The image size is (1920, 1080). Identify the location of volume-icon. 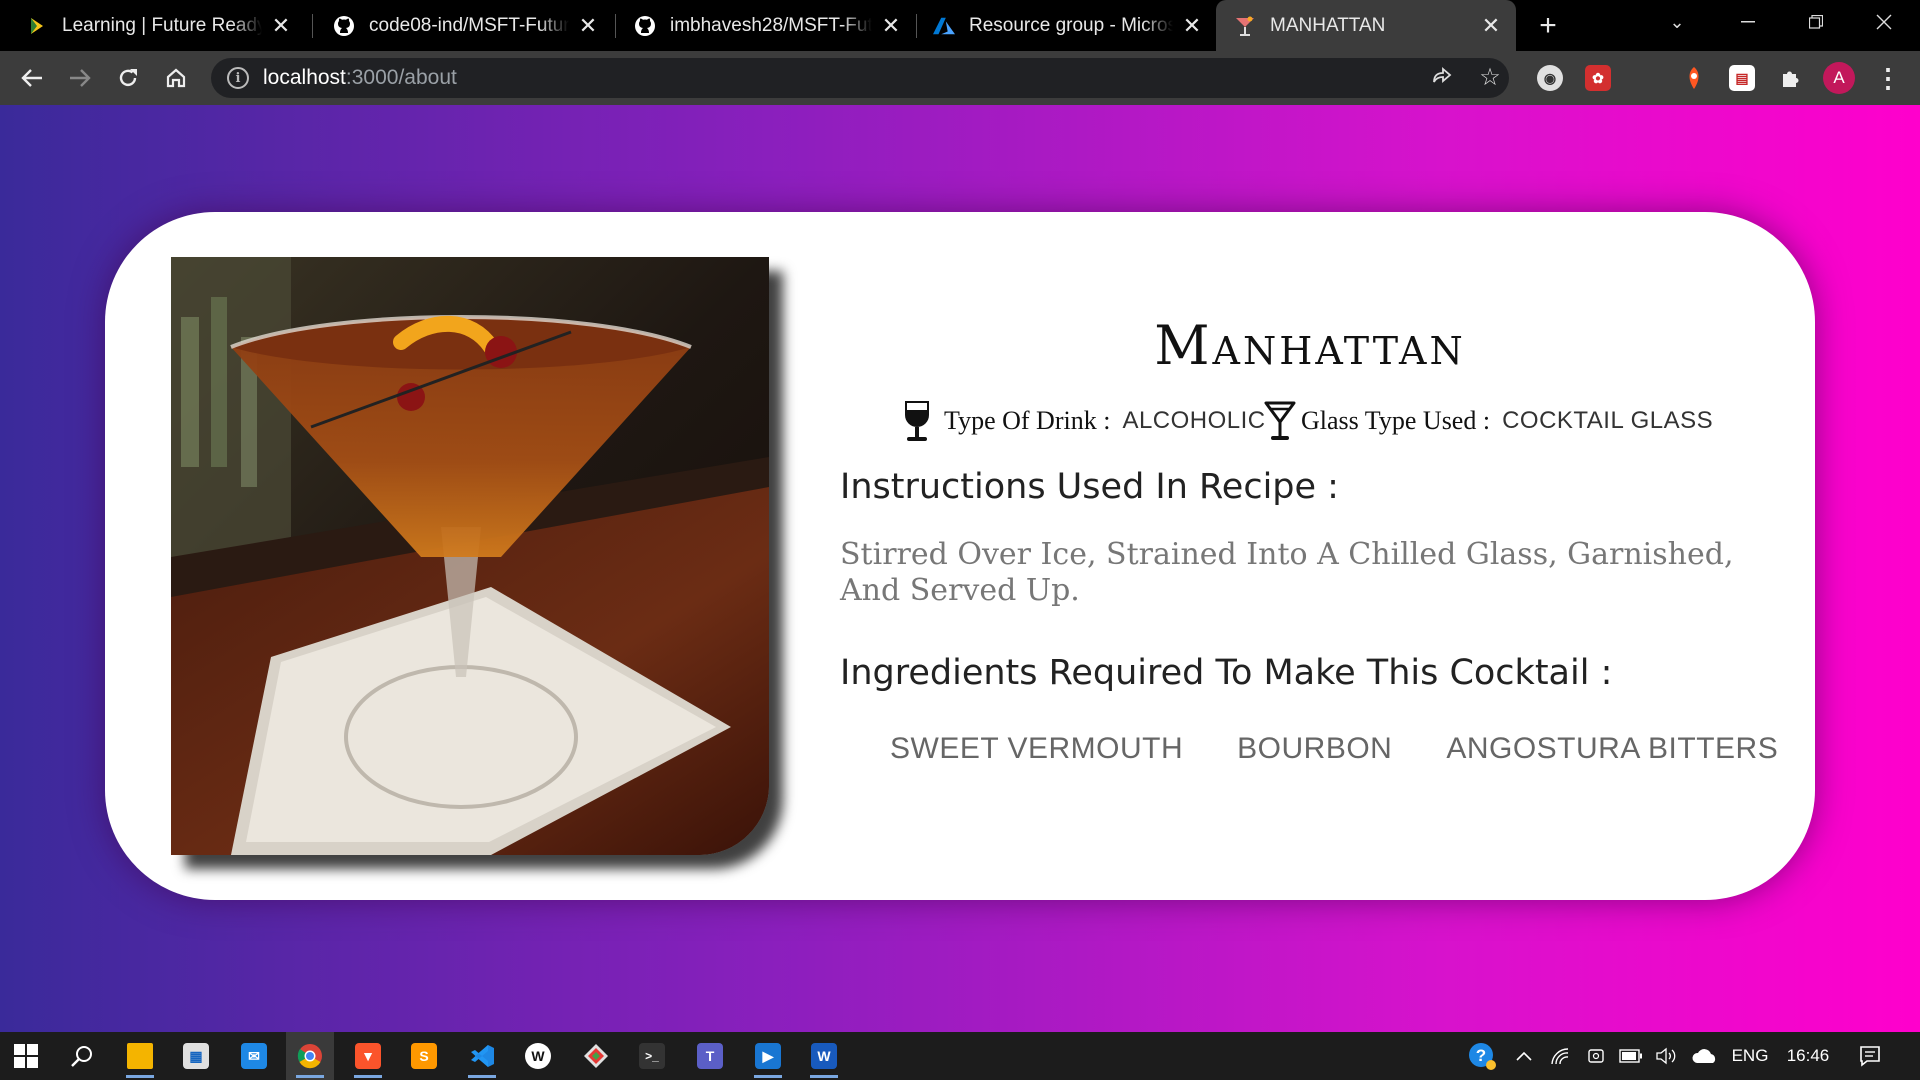
(1667, 1056).